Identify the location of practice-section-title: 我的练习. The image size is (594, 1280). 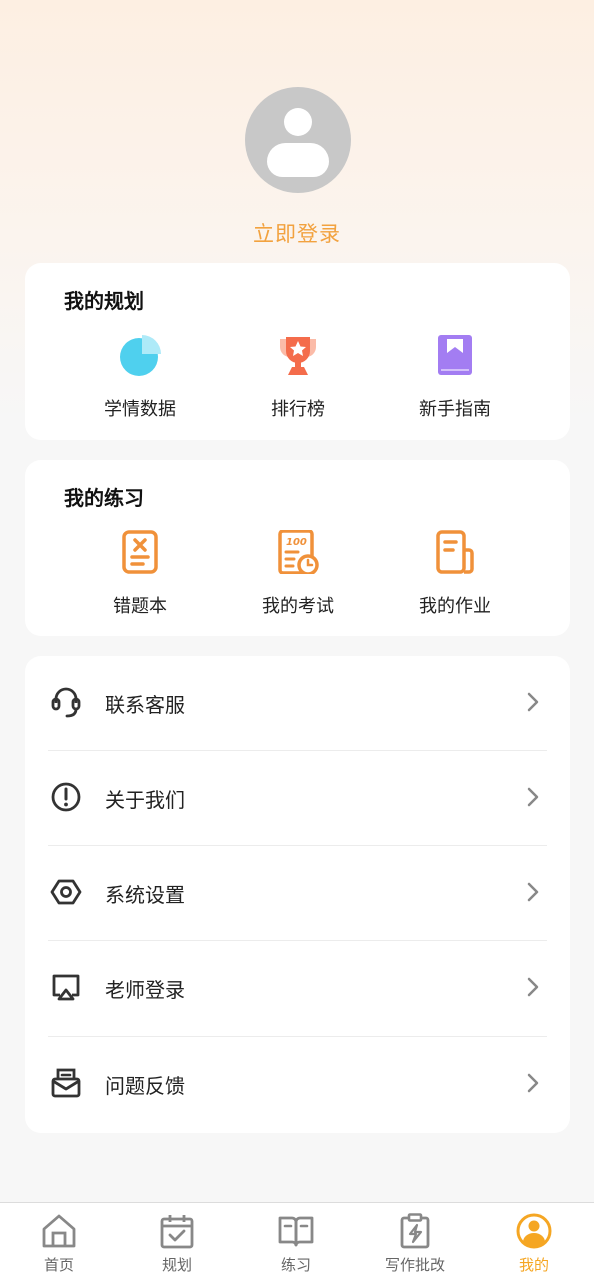
(104, 498).